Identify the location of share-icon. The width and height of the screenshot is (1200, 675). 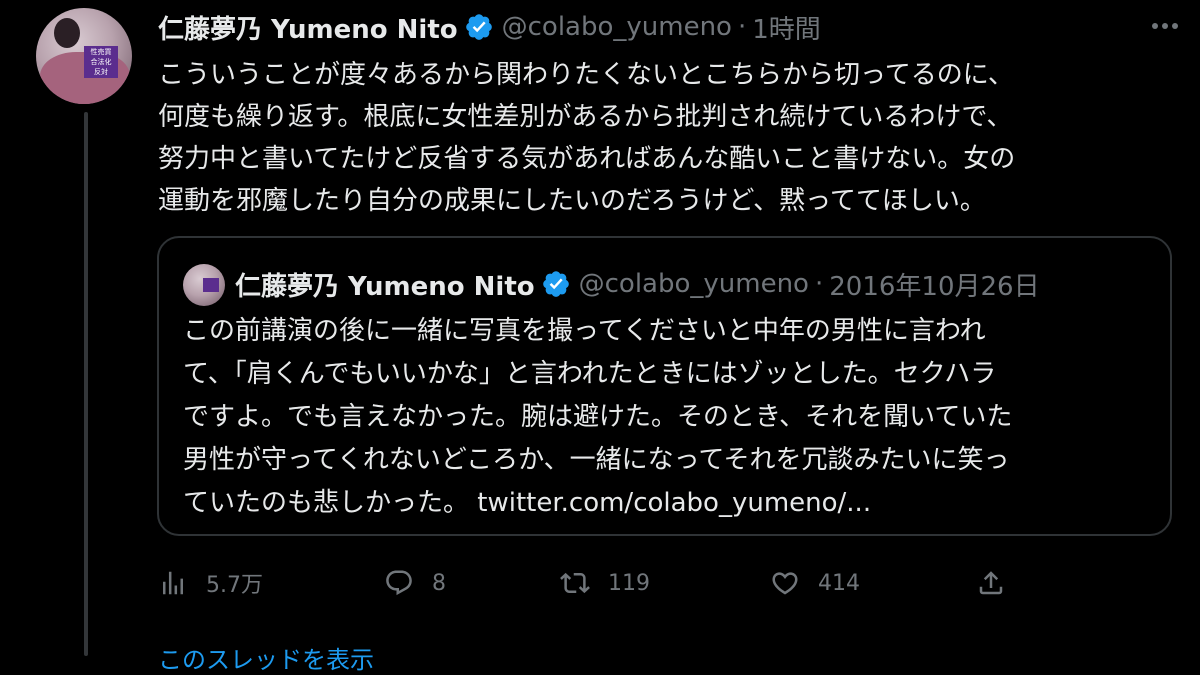
(991, 583).